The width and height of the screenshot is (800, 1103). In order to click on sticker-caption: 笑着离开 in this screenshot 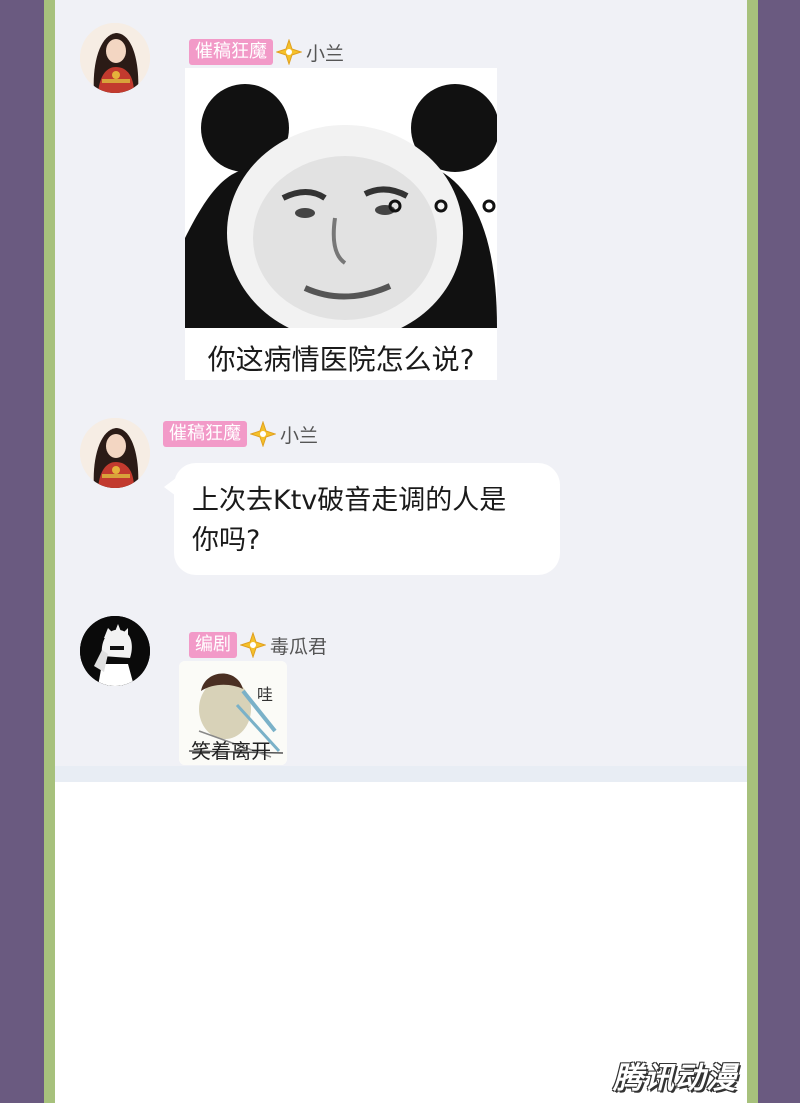, I will do `click(231, 751)`.